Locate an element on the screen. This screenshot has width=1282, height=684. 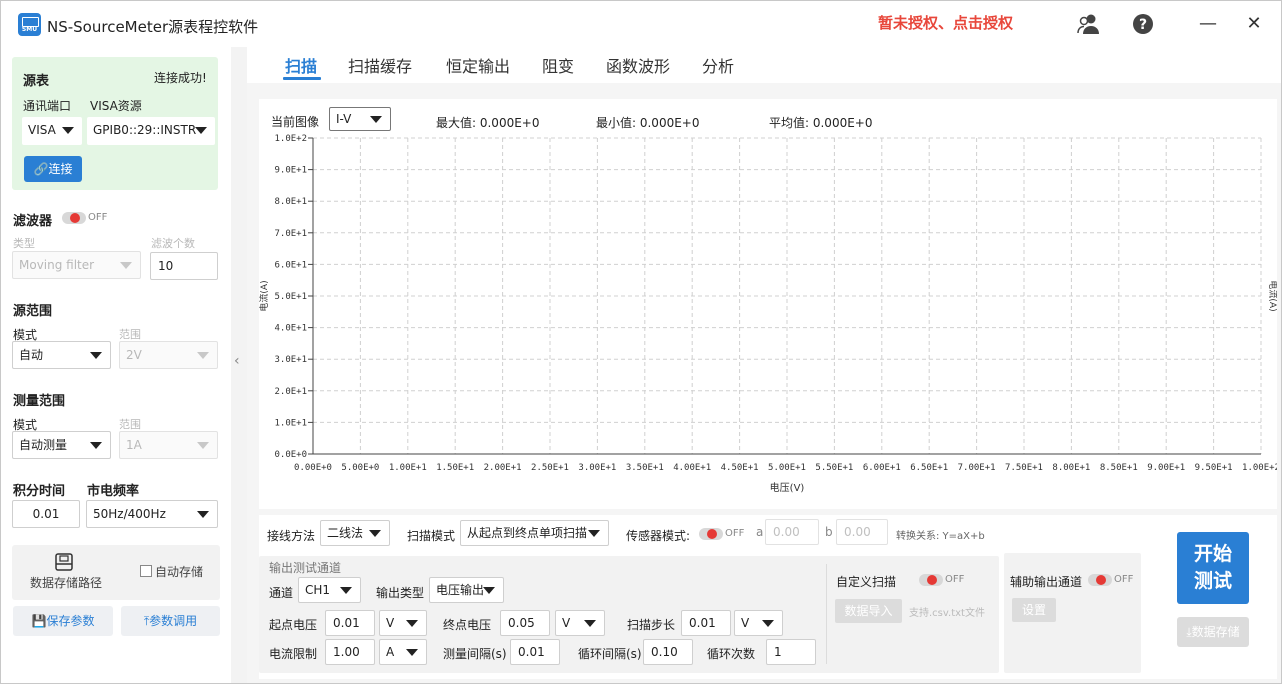
mains-freq-value: 50Hz/400Hz is located at coordinates (129, 514).